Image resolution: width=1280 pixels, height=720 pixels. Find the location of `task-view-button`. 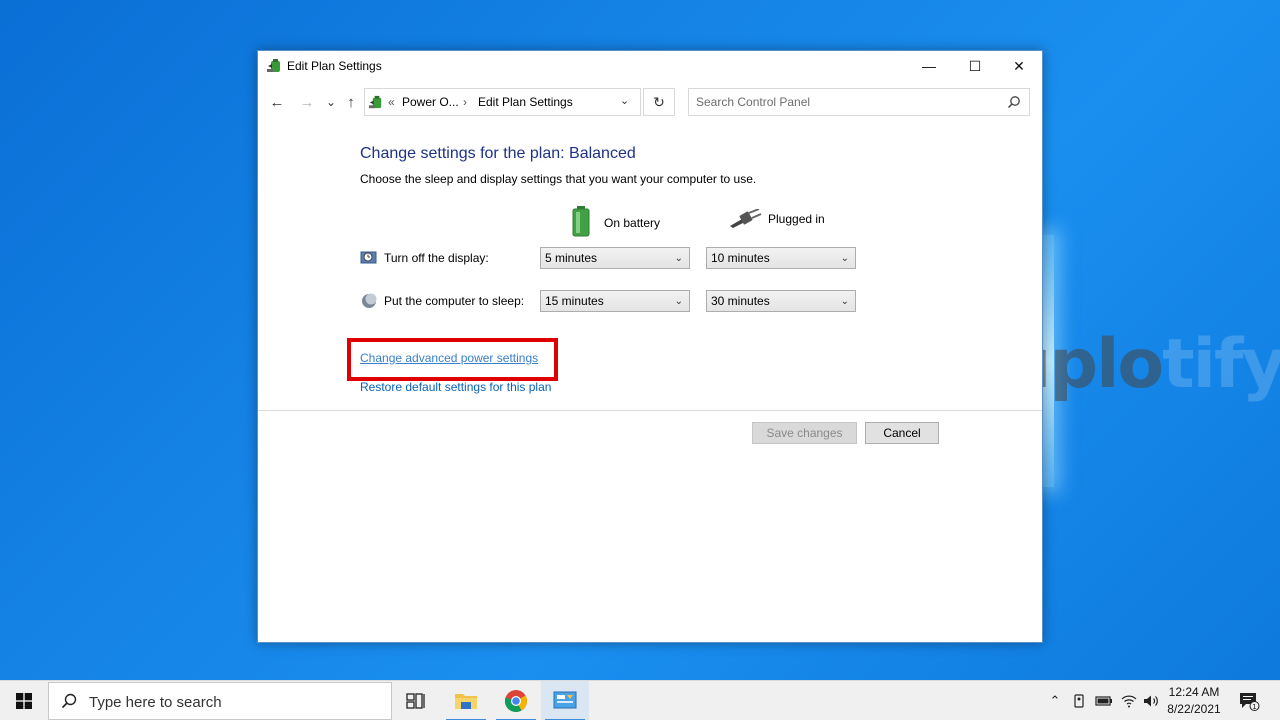

task-view-button is located at coordinates (416, 700).